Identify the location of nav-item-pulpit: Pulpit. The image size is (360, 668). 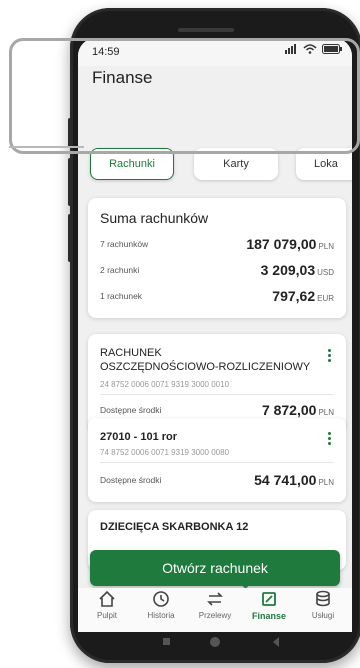
(107, 610).